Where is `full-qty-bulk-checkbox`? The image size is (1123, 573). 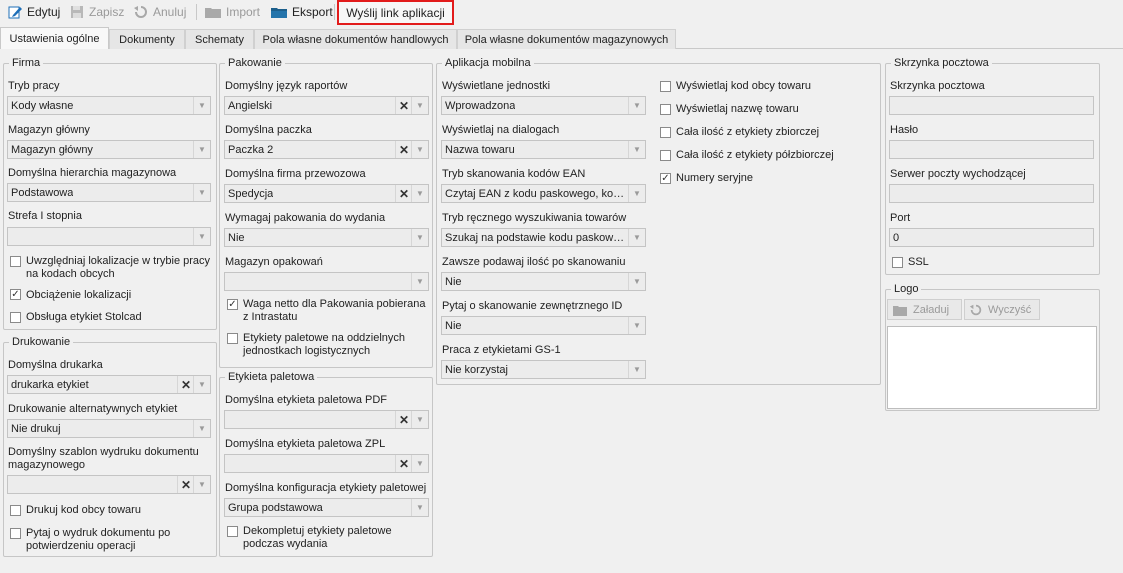
full-qty-bulk-checkbox is located at coordinates (665, 132).